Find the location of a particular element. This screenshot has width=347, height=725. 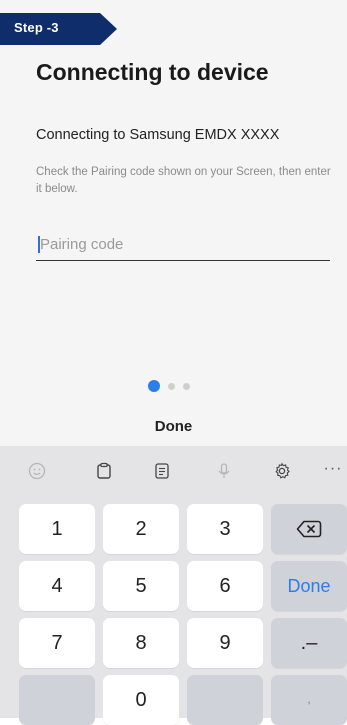

connecting-subtitle: Connecting to Samsung EMDX XXXX is located at coordinates (158, 135).